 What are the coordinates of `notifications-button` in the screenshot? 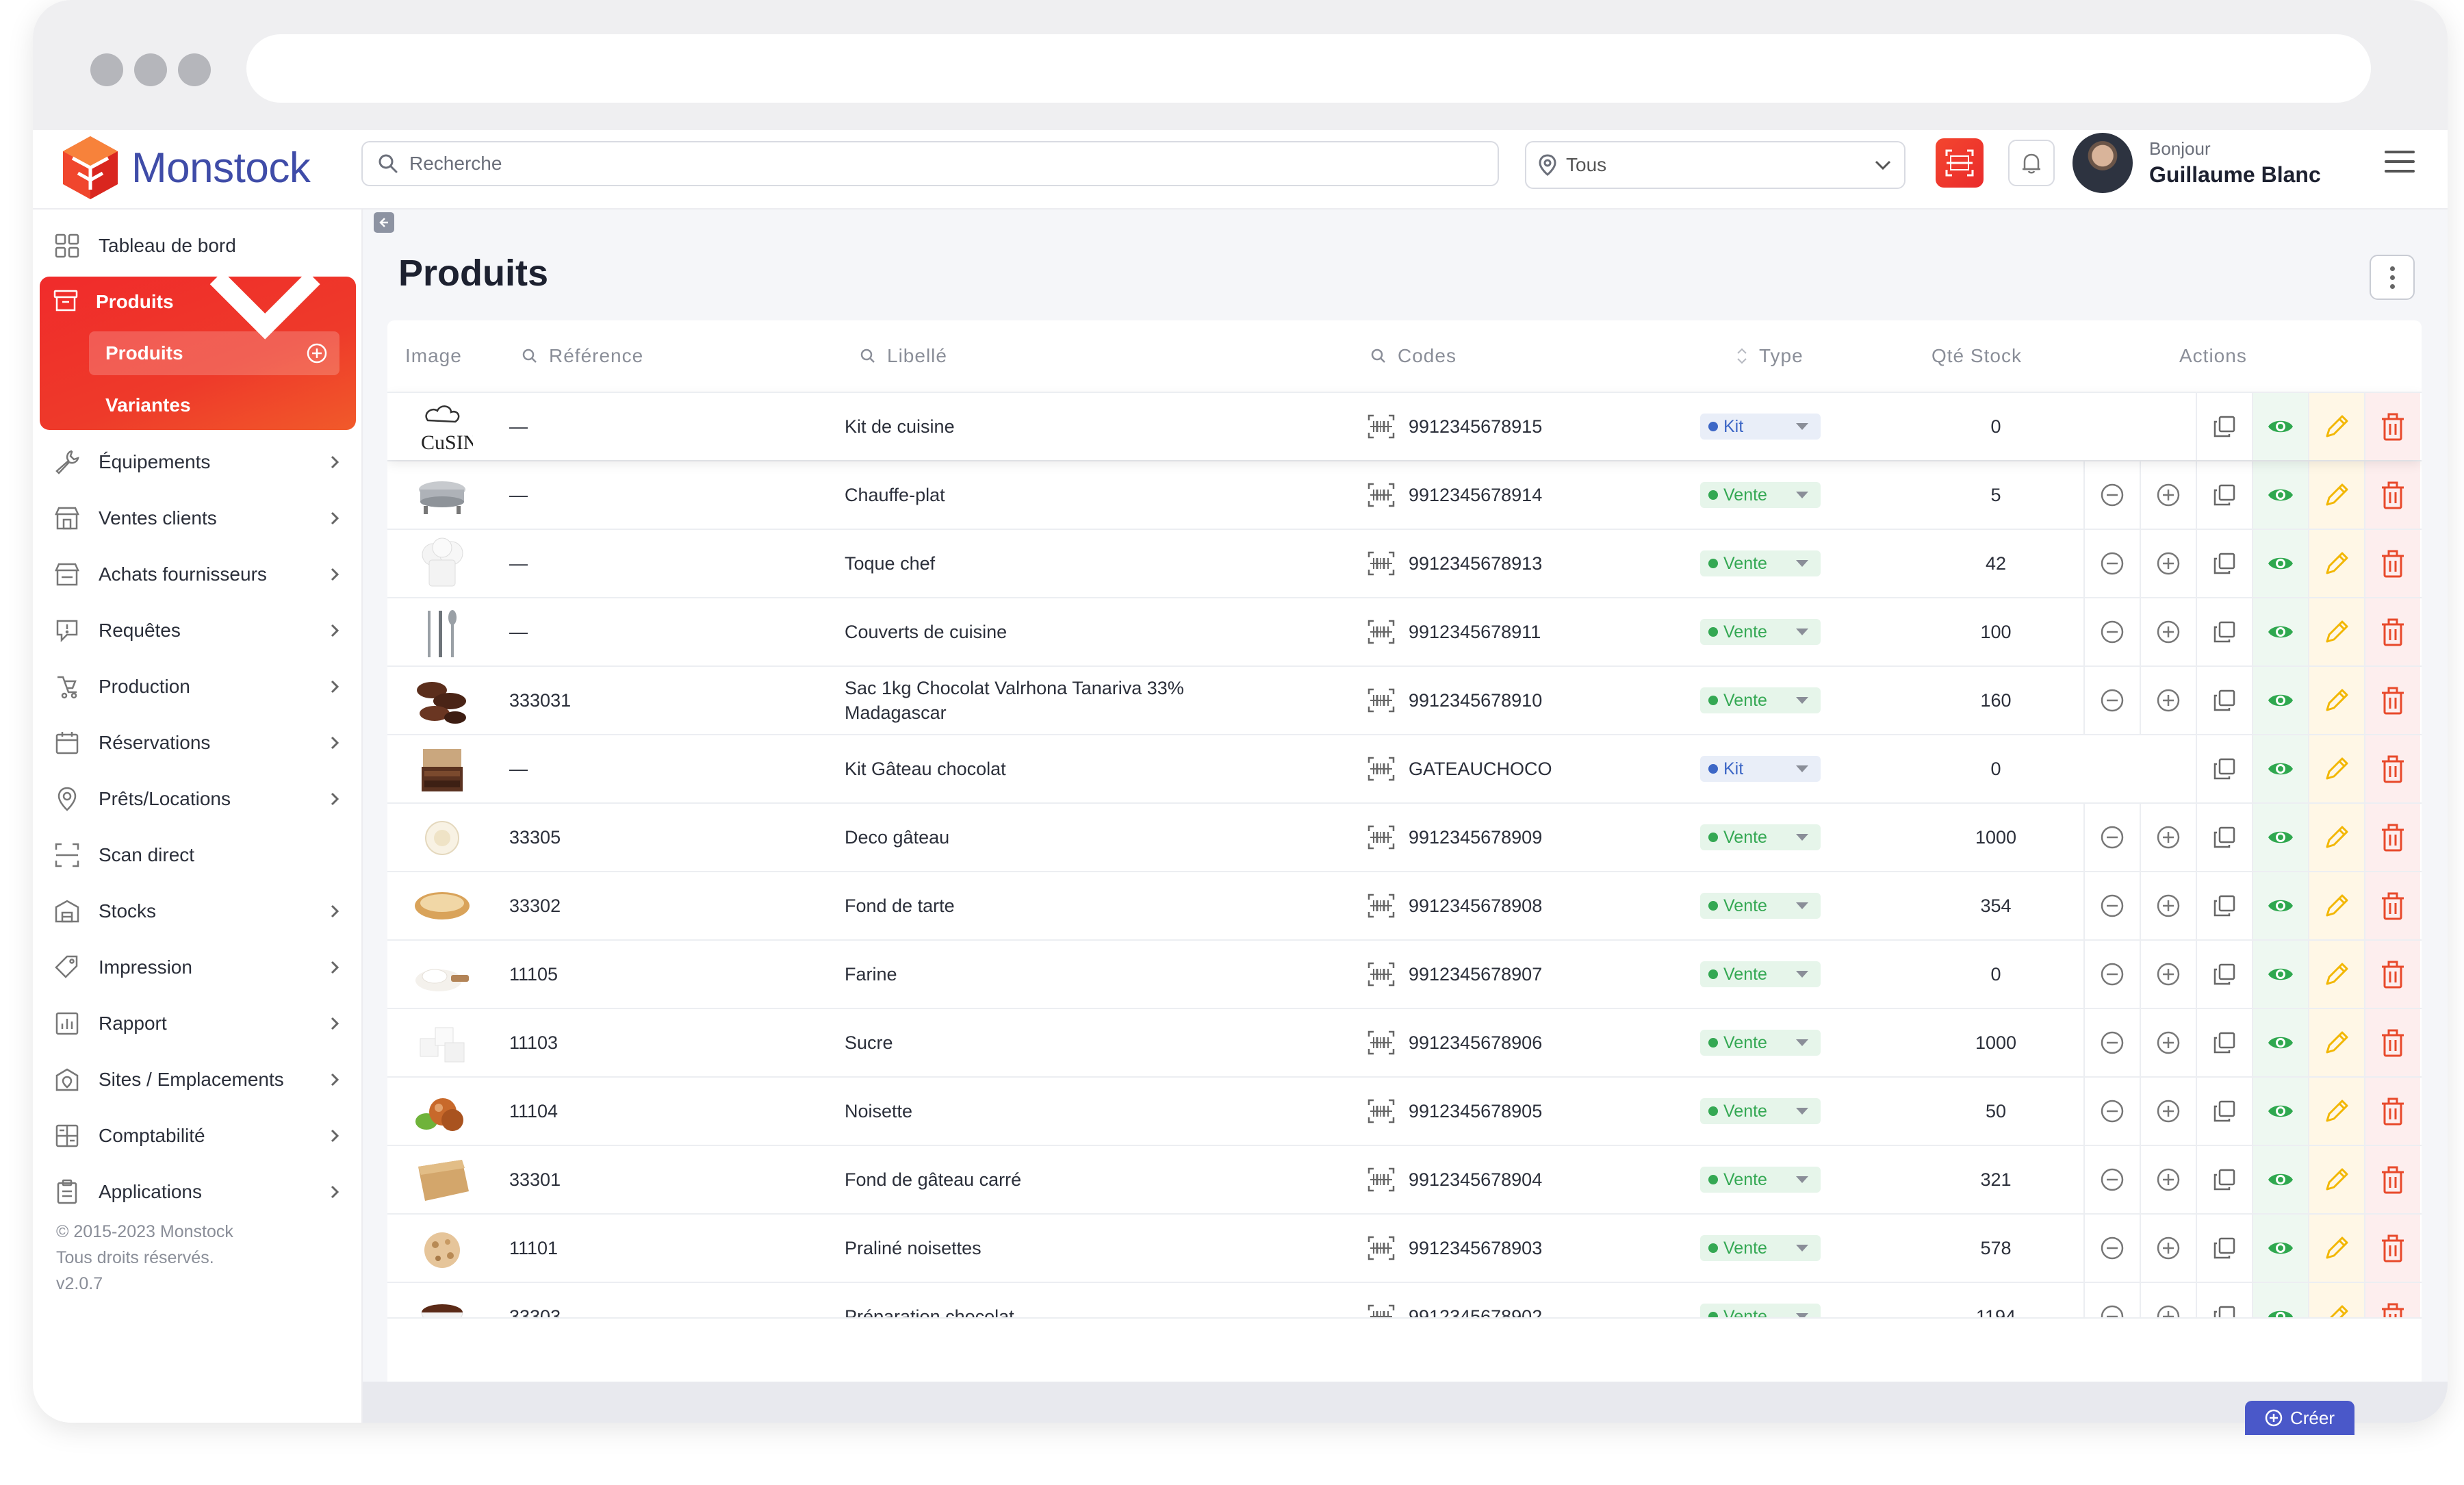 It's located at (2032, 163).